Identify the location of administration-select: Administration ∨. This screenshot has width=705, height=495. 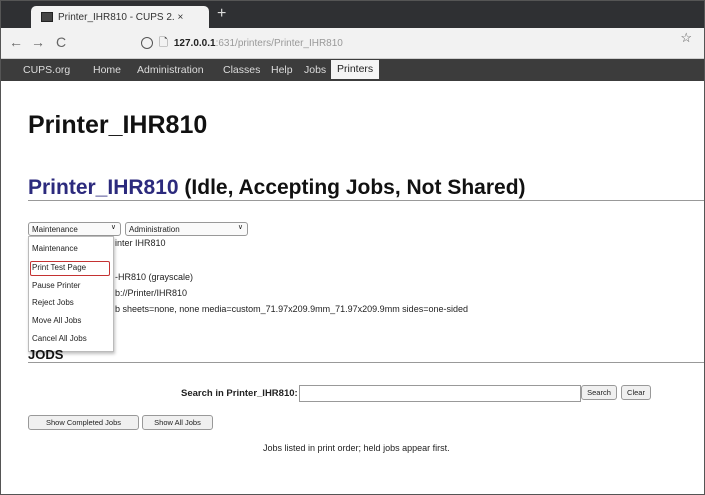
(186, 229).